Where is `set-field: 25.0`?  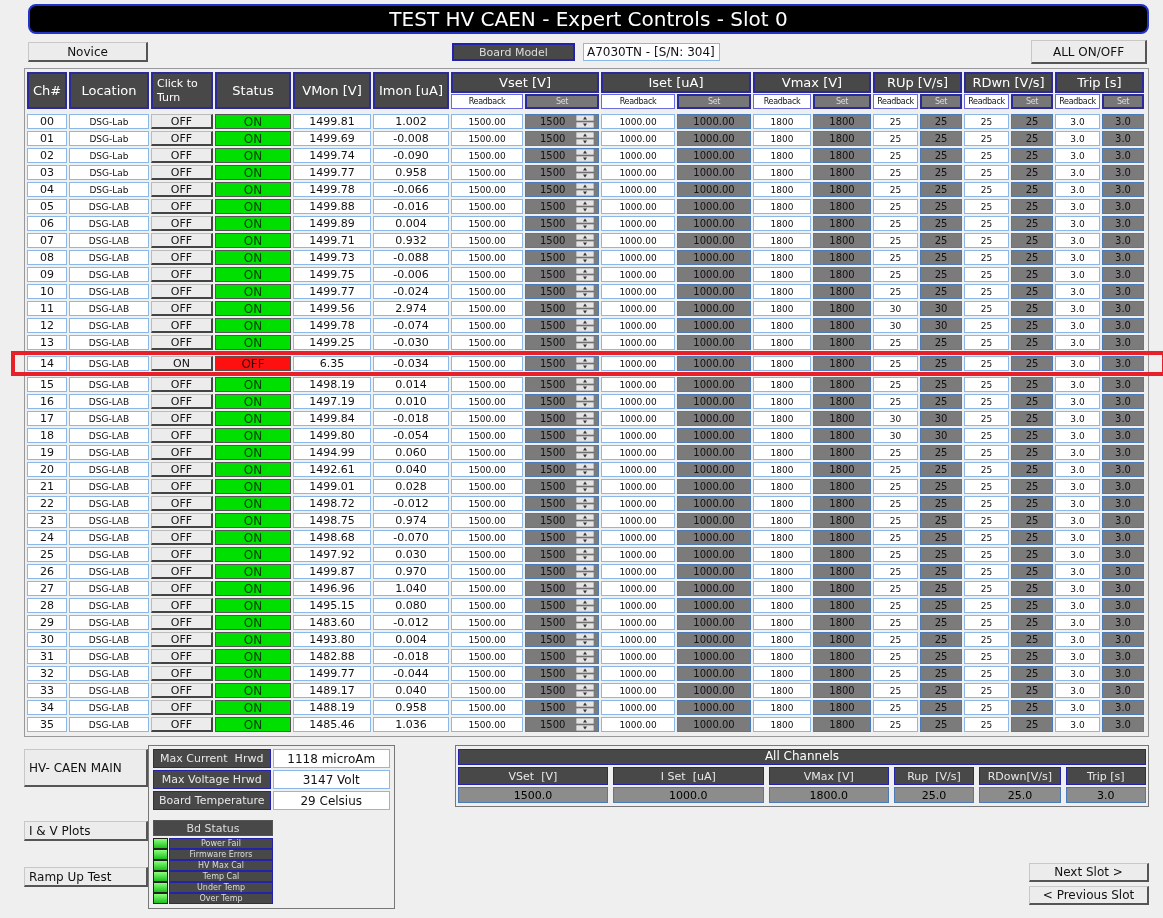
set-field: 25.0 is located at coordinates (1020, 795).